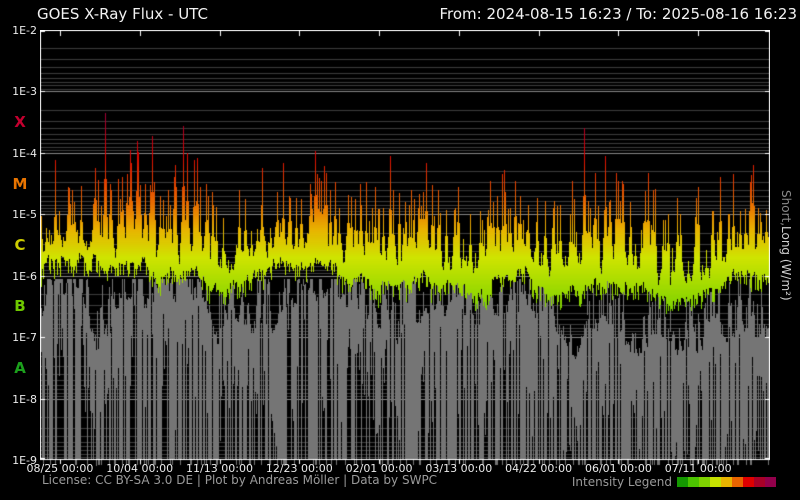 The height and width of the screenshot is (500, 800). Describe the element at coordinates (24, 153) in the screenshot. I see `y-tick-label: 1E-4` at that location.